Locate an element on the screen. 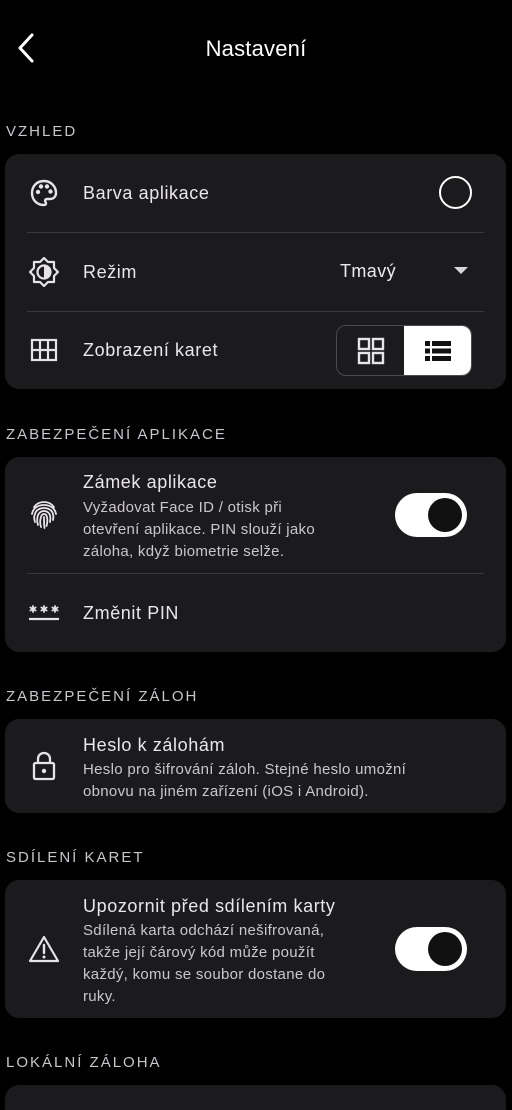  share-warning-description-line: Sdílená karta odchází nešifrovaná, is located at coordinates (204, 930).